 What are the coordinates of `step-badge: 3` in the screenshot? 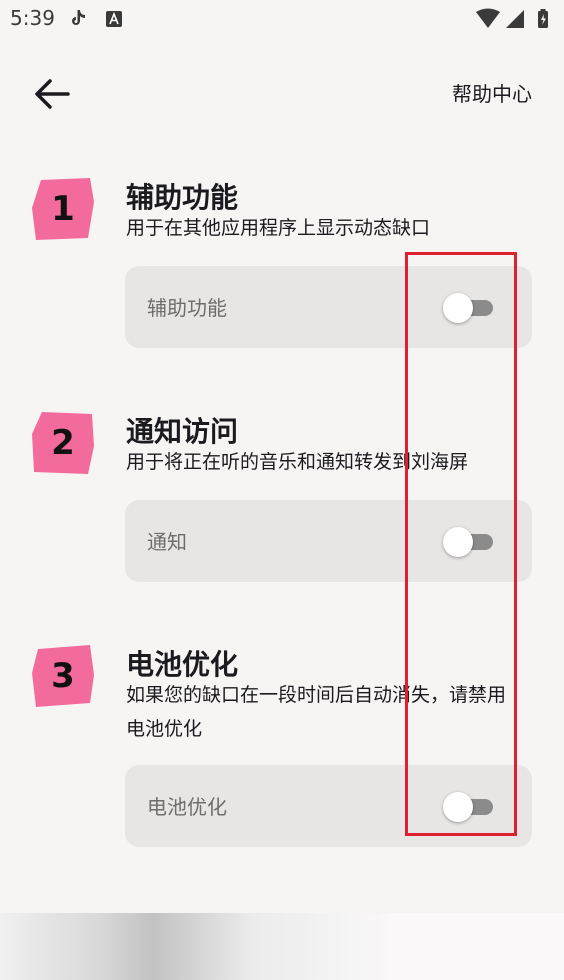 It's located at (63, 676).